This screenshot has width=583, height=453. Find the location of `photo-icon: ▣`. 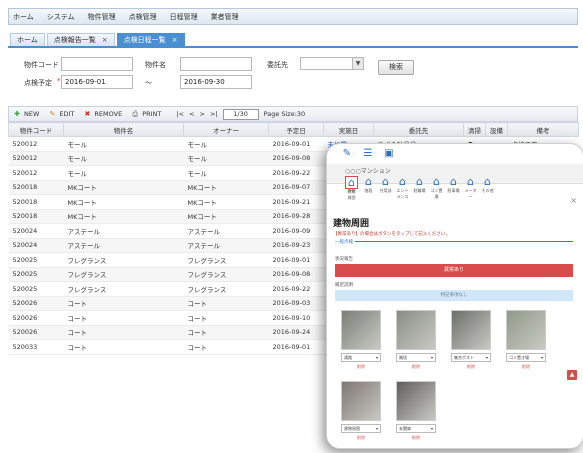

photo-icon: ▣ is located at coordinates (389, 154).